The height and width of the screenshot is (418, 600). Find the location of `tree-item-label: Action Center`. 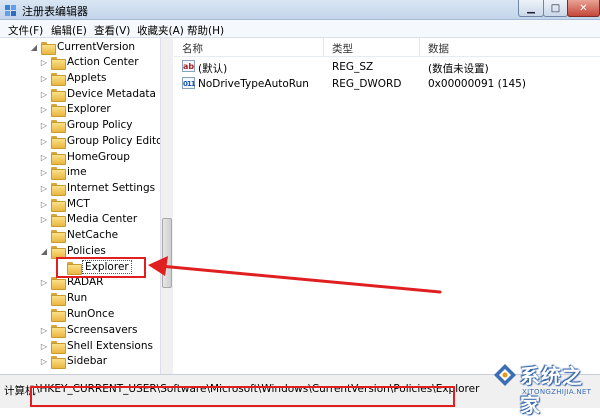

tree-item-label: Action Center is located at coordinates (103, 62).